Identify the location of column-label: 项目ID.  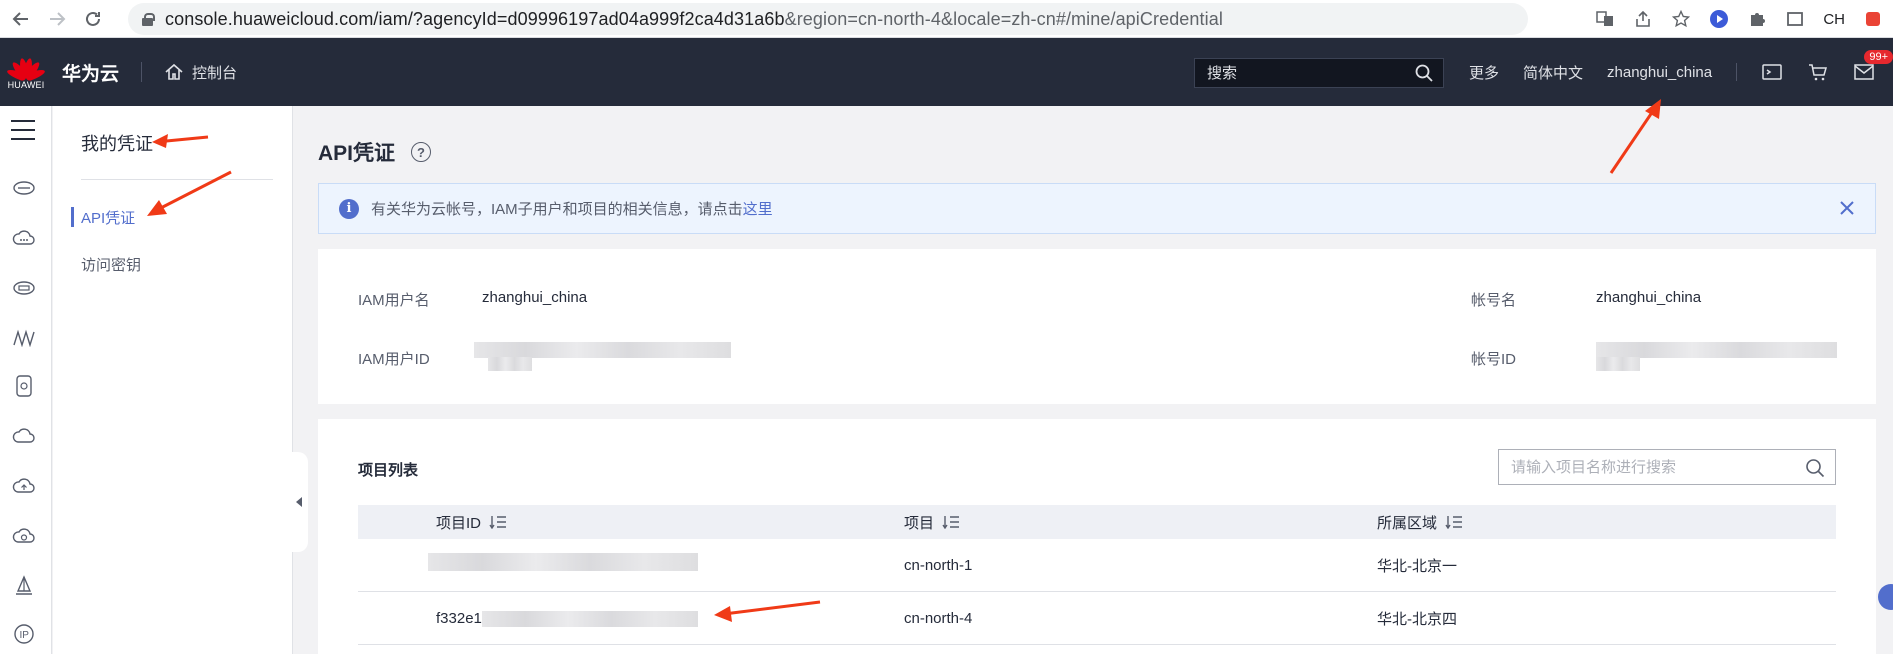
(459, 523).